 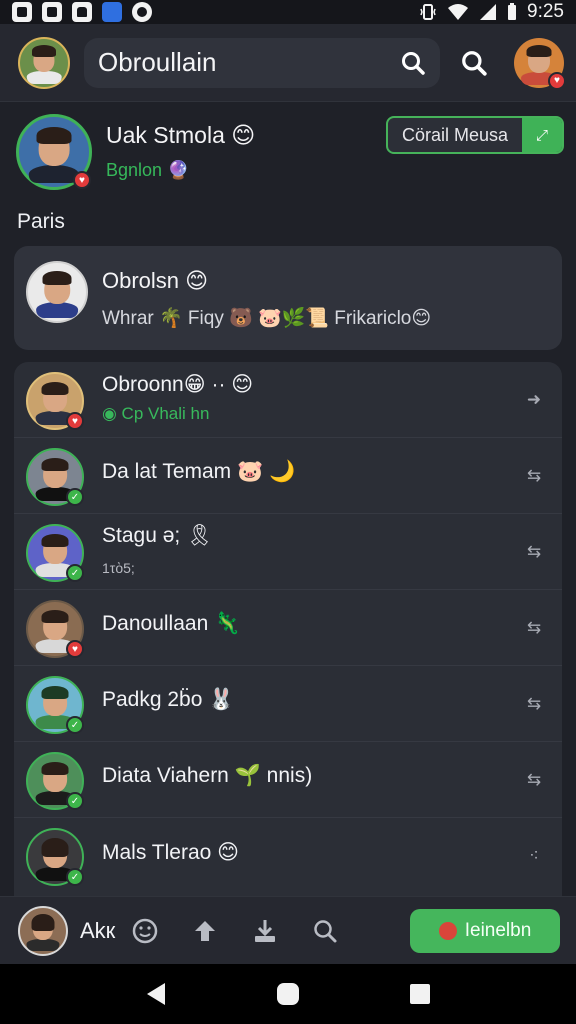 What do you see at coordinates (44, 62) in the screenshot?
I see `account-avatar` at bounding box center [44, 62].